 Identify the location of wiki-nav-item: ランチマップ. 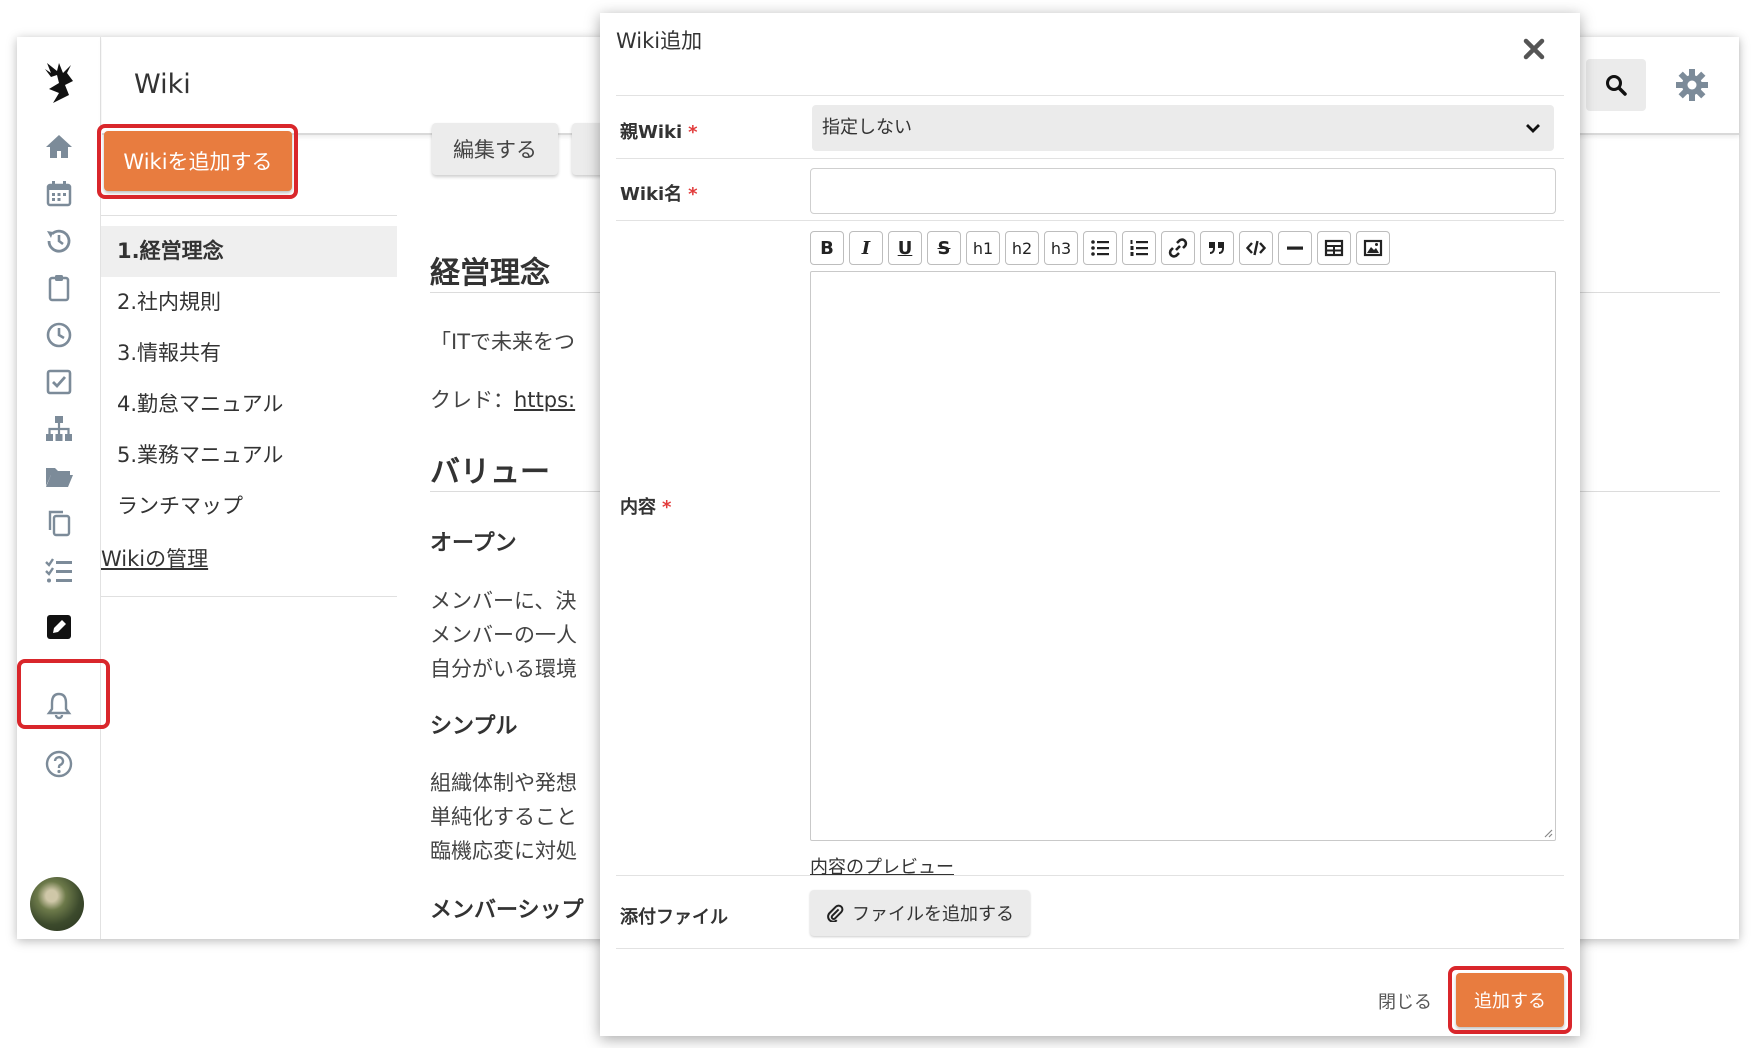
(249, 506).